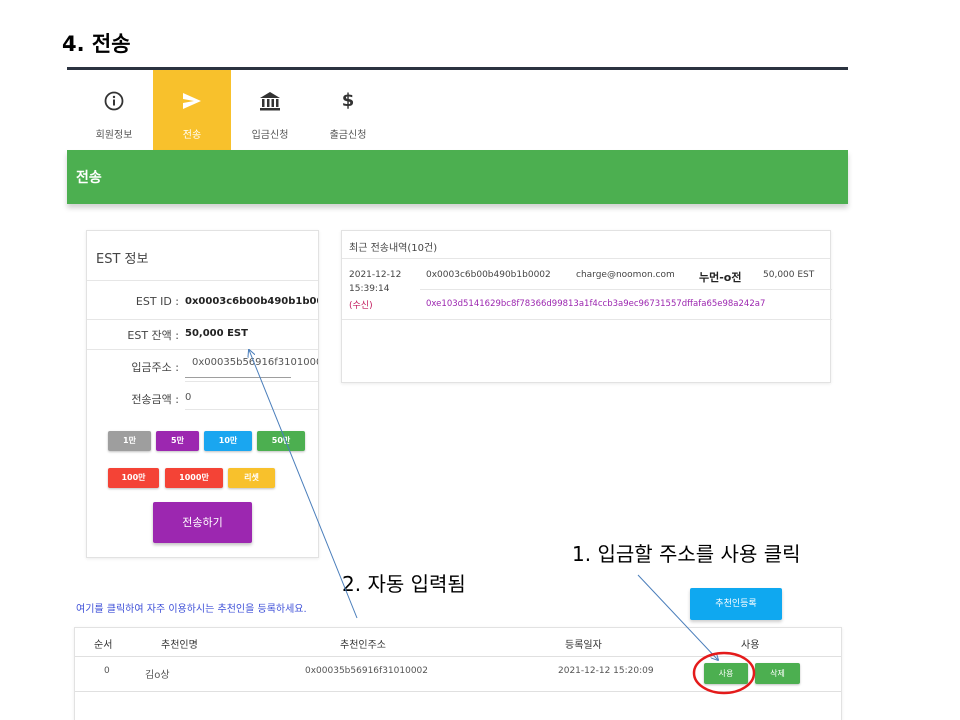  Describe the element at coordinates (114, 102) in the screenshot. I see `info-icon` at that location.